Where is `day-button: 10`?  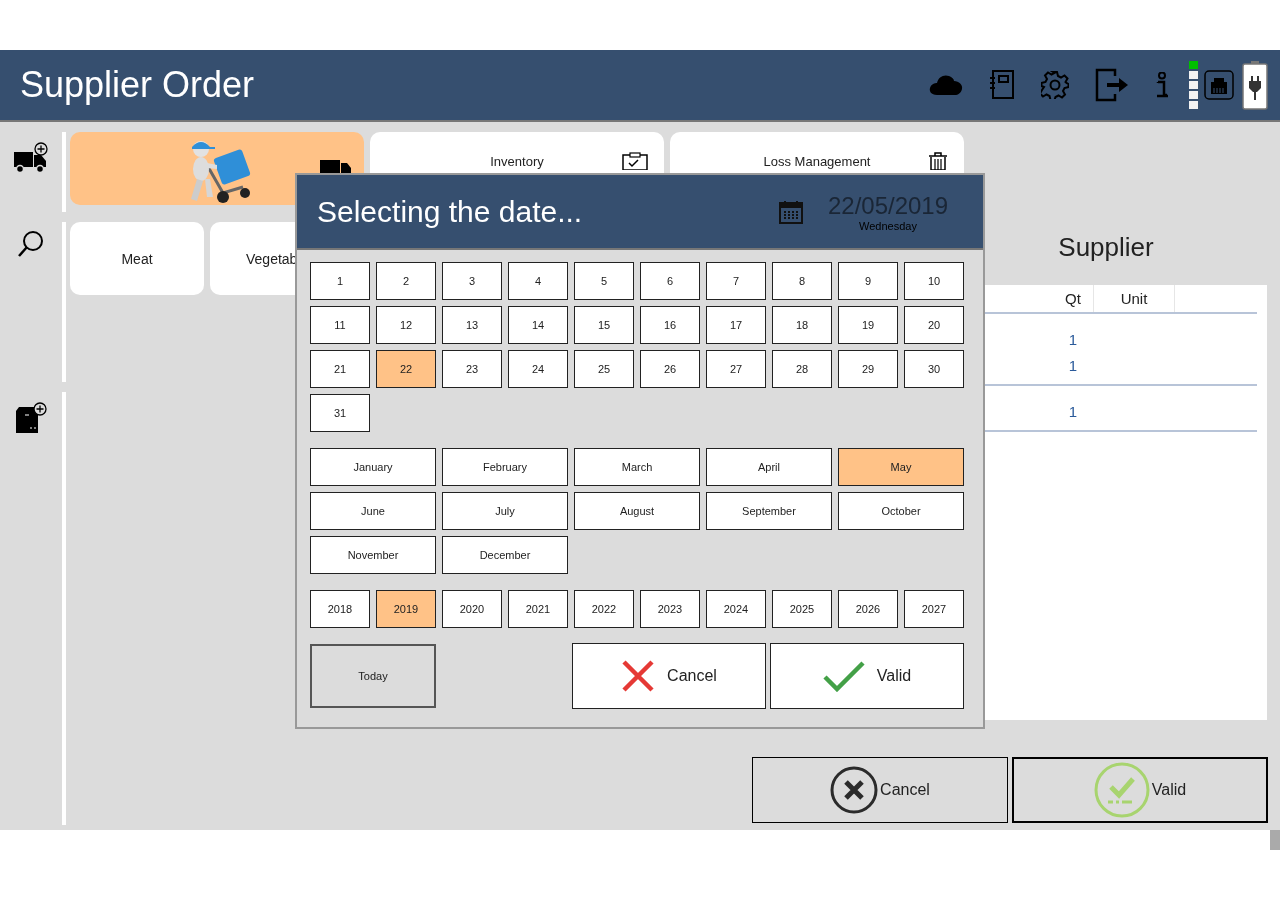 day-button: 10 is located at coordinates (934, 281).